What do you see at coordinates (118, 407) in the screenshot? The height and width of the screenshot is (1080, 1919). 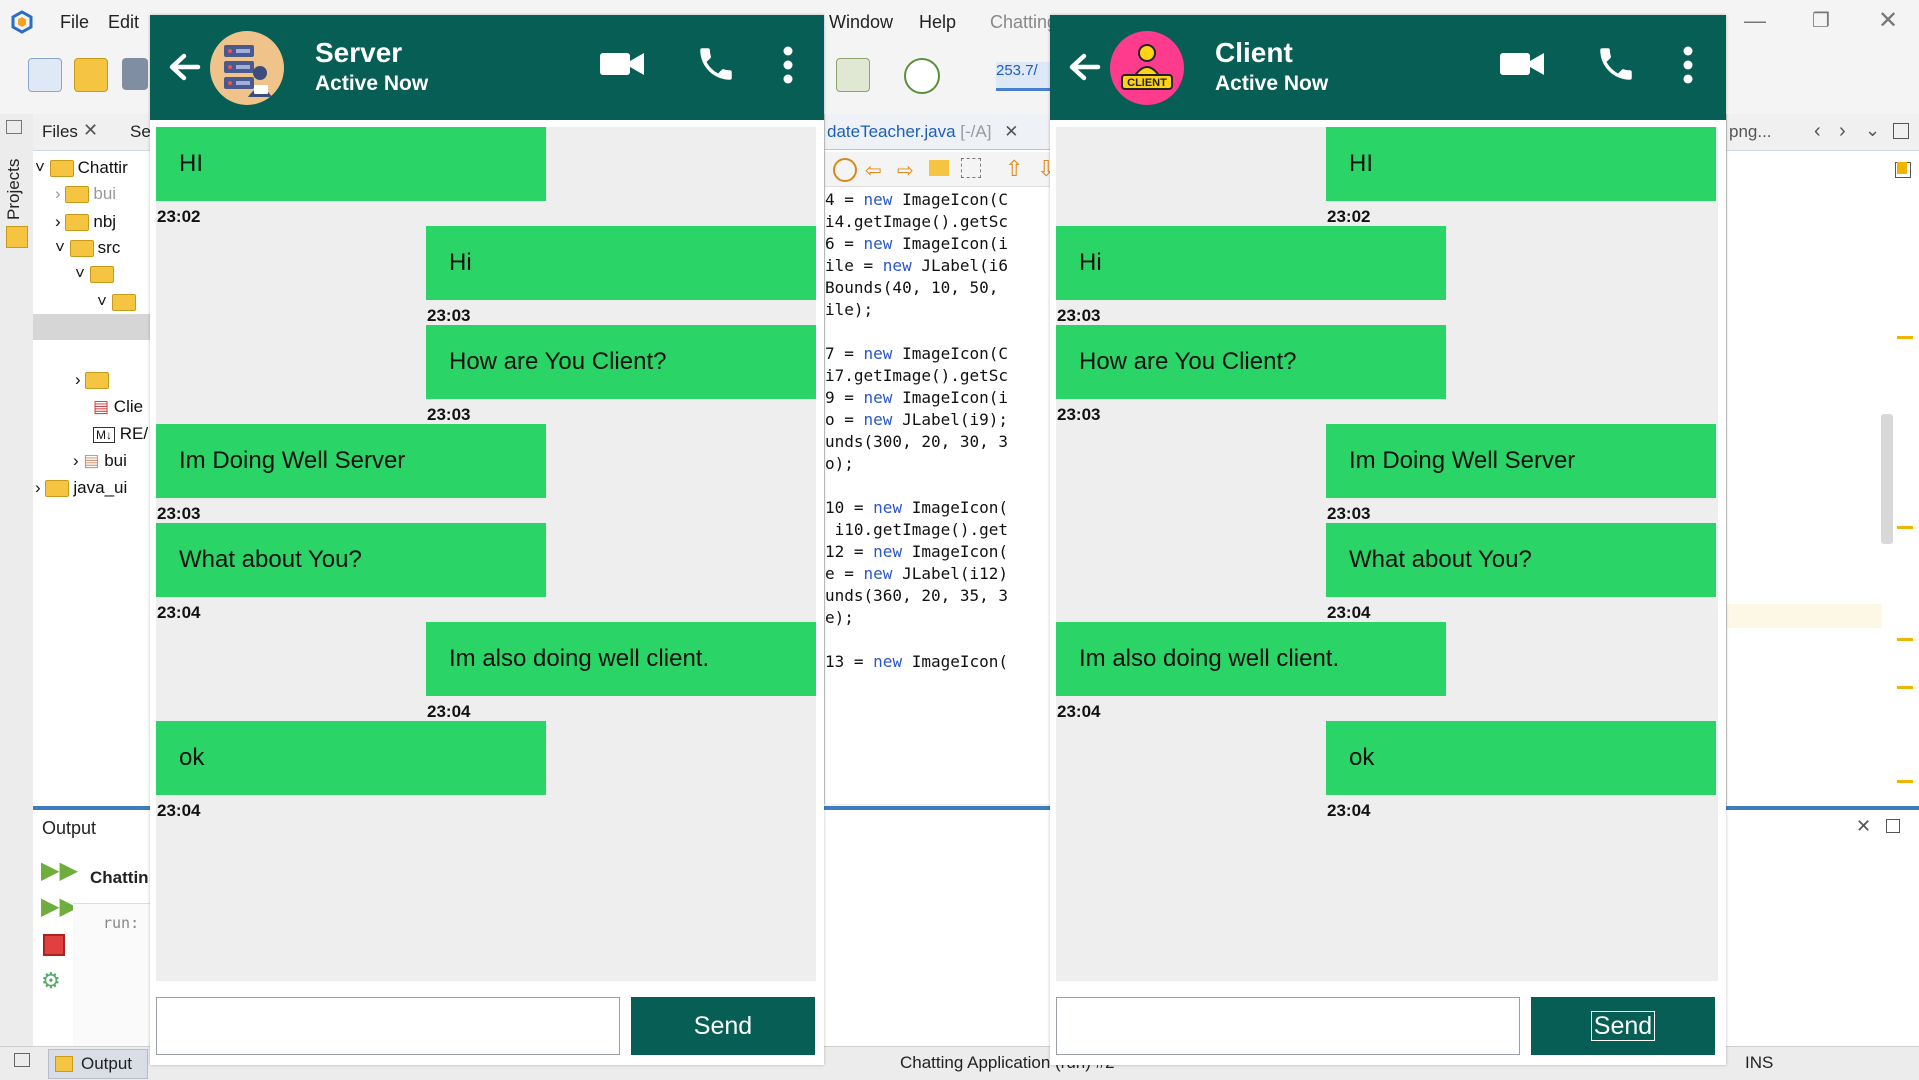 I see `tree-item-client-pdf: ▤ Clie` at bounding box center [118, 407].